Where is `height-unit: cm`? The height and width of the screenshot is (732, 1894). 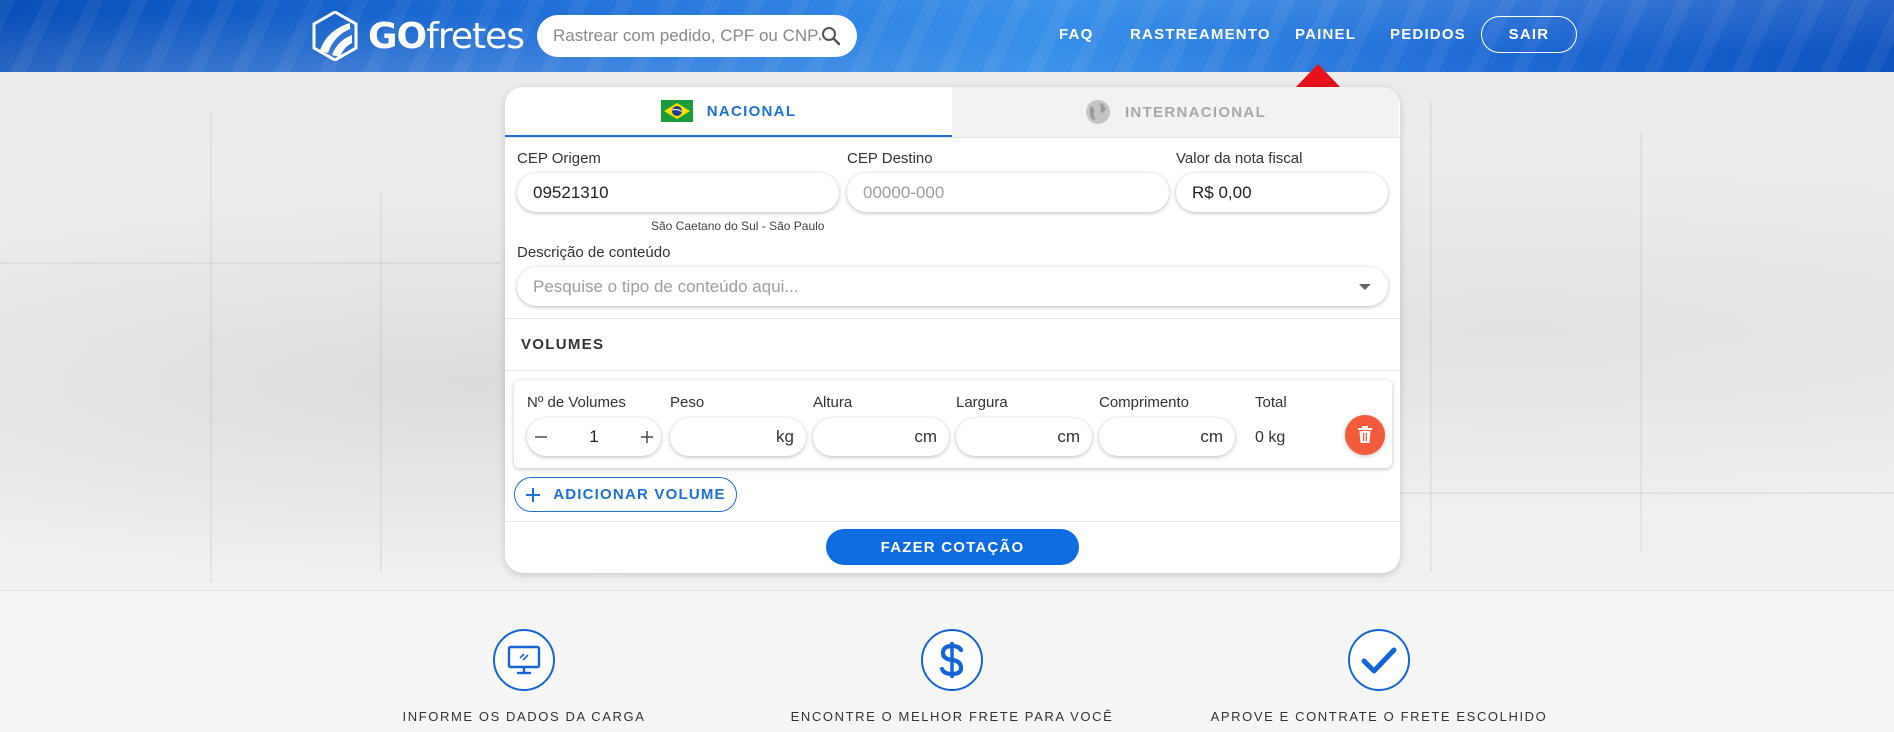 height-unit: cm is located at coordinates (925, 436).